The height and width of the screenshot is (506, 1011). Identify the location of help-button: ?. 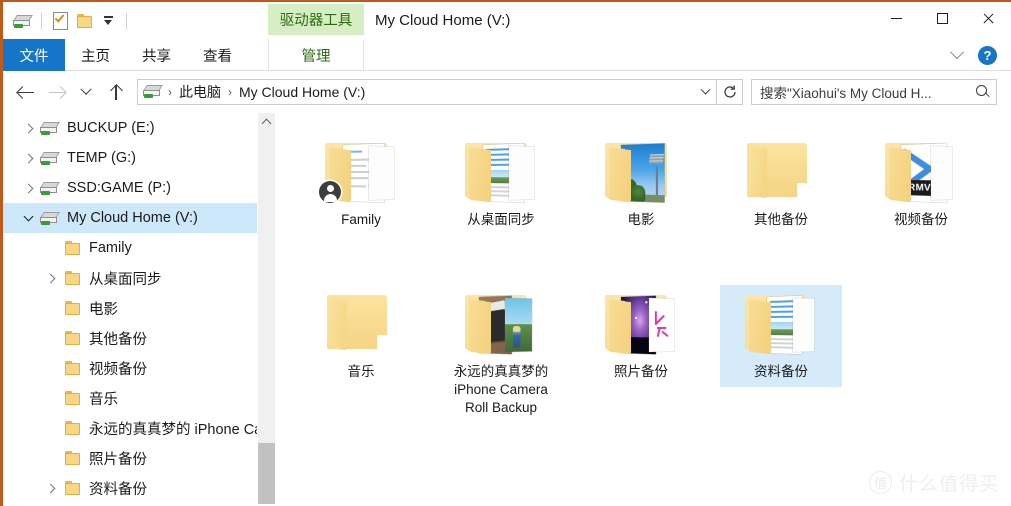
(987, 55).